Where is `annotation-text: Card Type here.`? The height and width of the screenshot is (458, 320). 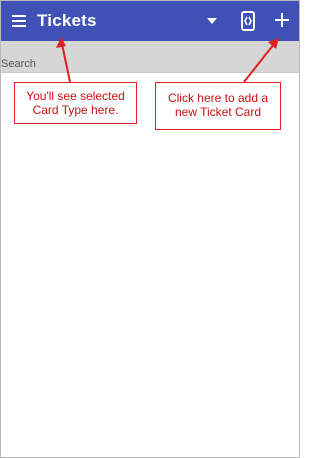
annotation-text: Card Type here. is located at coordinates (75, 110).